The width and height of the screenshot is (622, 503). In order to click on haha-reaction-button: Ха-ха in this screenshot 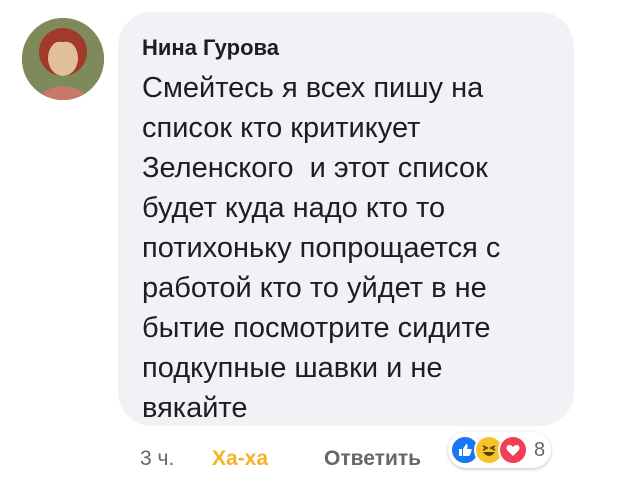, I will do `click(268, 459)`.